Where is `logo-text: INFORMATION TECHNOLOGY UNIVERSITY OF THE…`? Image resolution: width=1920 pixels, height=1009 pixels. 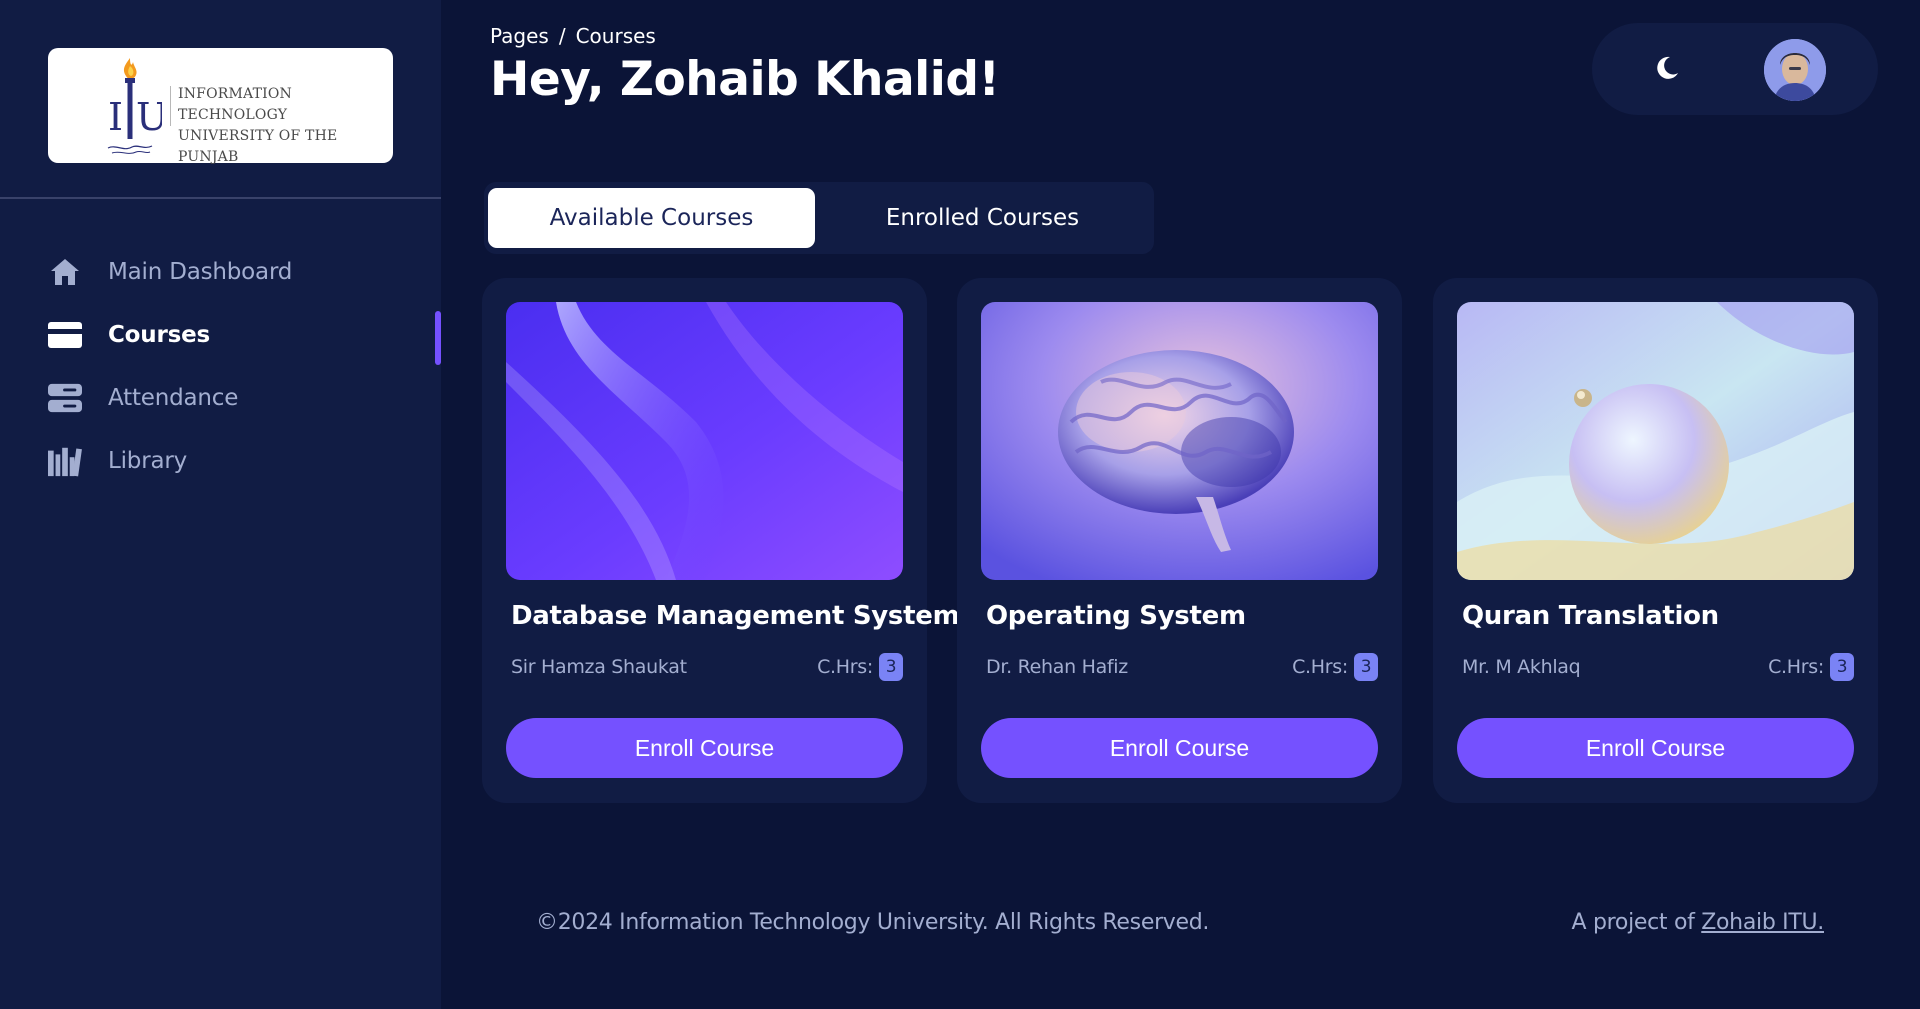
logo-text: INFORMATION TECHNOLOGY UNIVERSITY OF THE… is located at coordinates (285, 126).